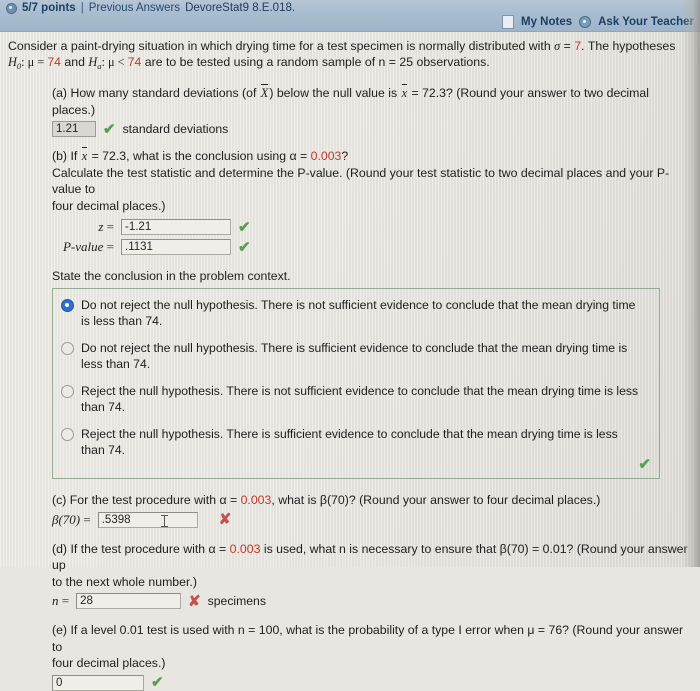  Describe the element at coordinates (74, 129) in the screenshot. I see `part-a-answer-input` at that location.